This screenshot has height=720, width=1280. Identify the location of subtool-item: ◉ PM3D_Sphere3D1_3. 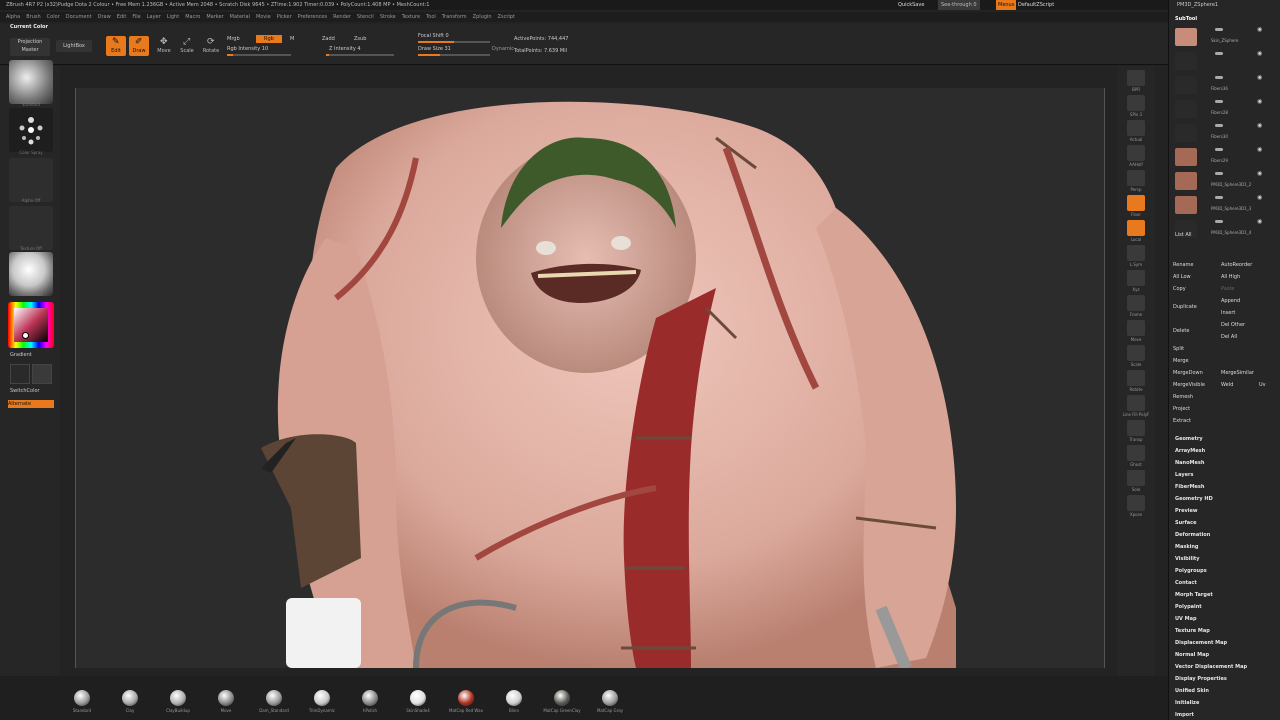
(1225, 205).